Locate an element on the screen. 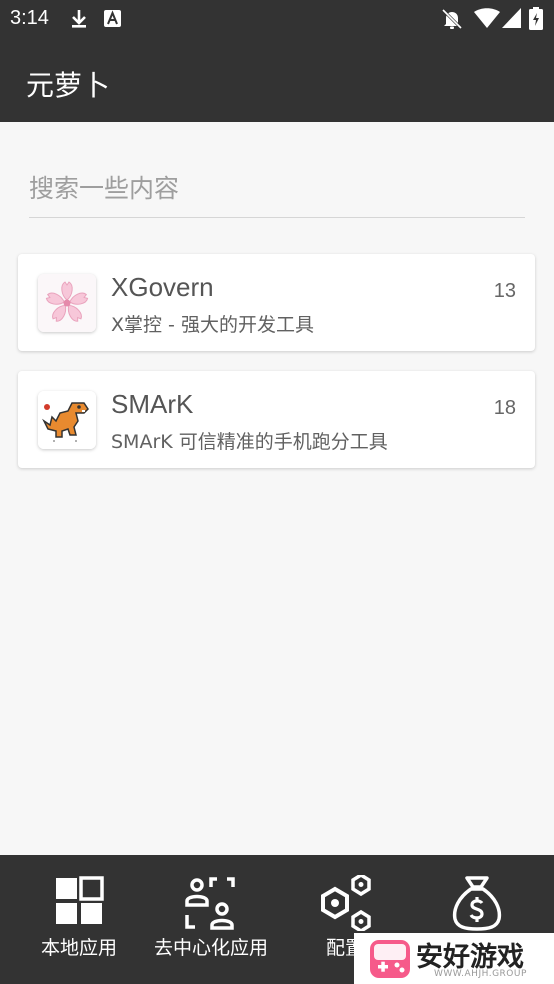 The width and height of the screenshot is (554, 984). gamepad-logo-icon is located at coordinates (390, 959).